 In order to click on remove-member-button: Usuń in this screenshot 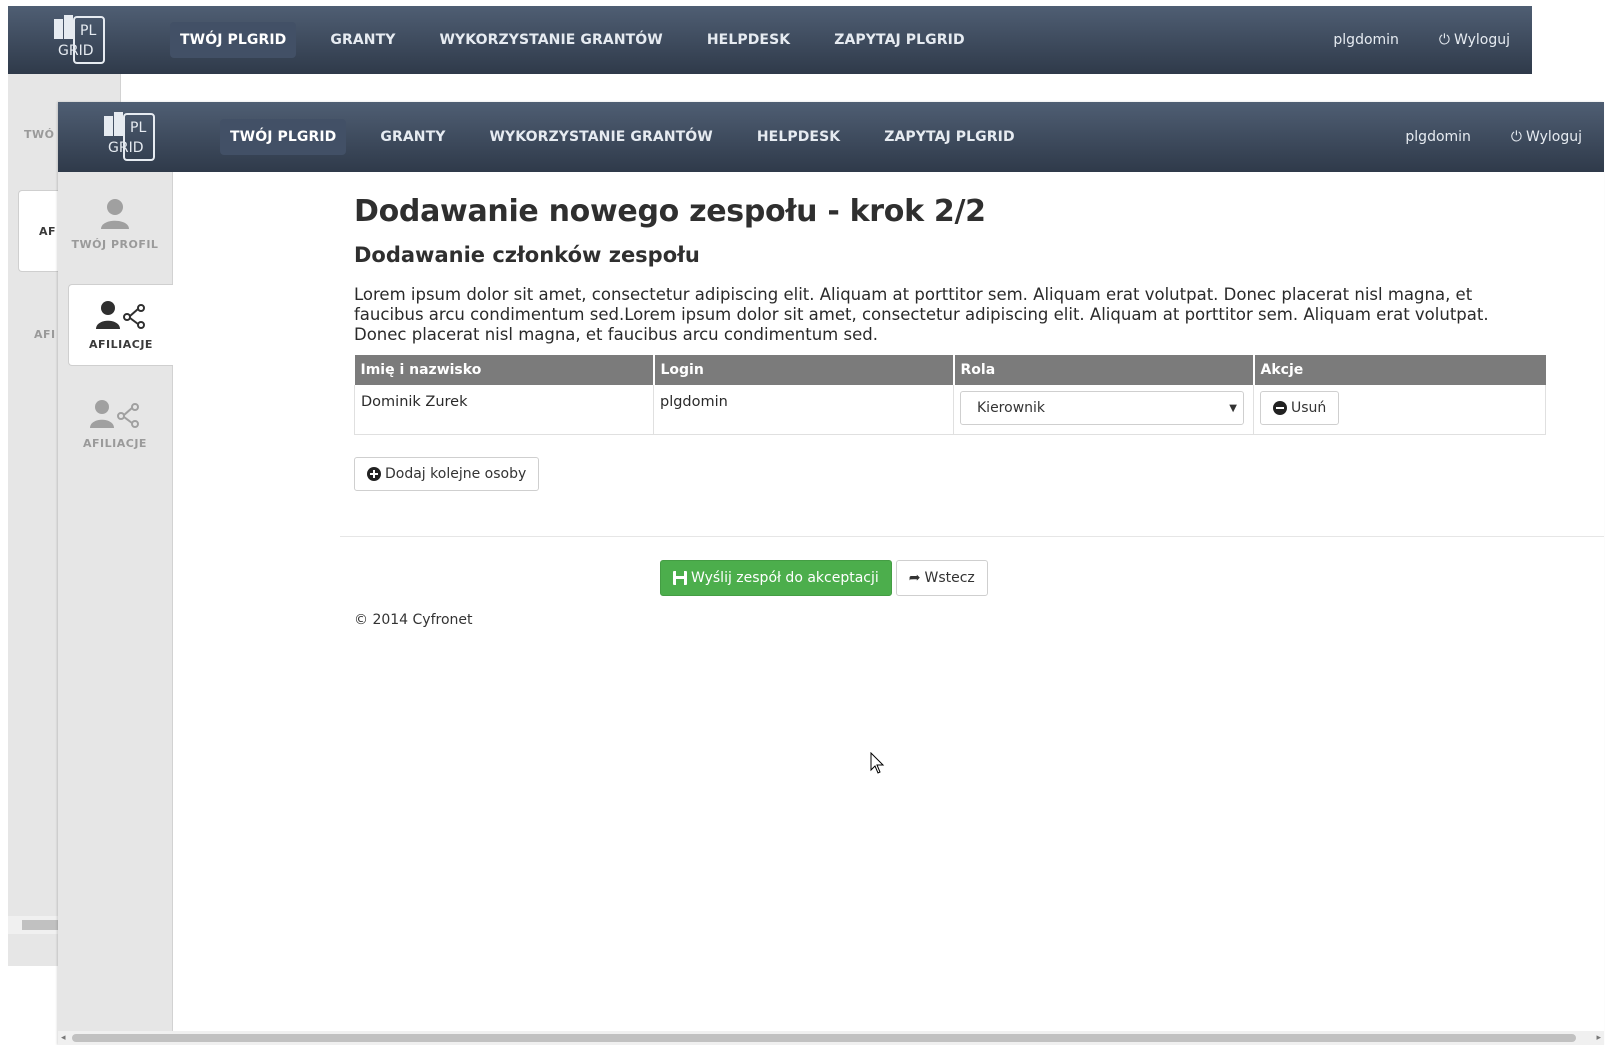, I will do `click(1300, 408)`.